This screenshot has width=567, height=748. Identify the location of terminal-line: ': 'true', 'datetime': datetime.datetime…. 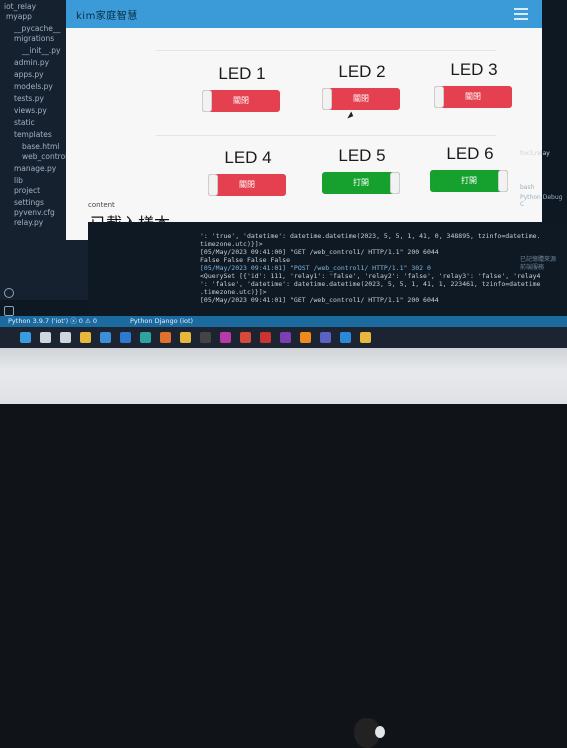
(370, 236).